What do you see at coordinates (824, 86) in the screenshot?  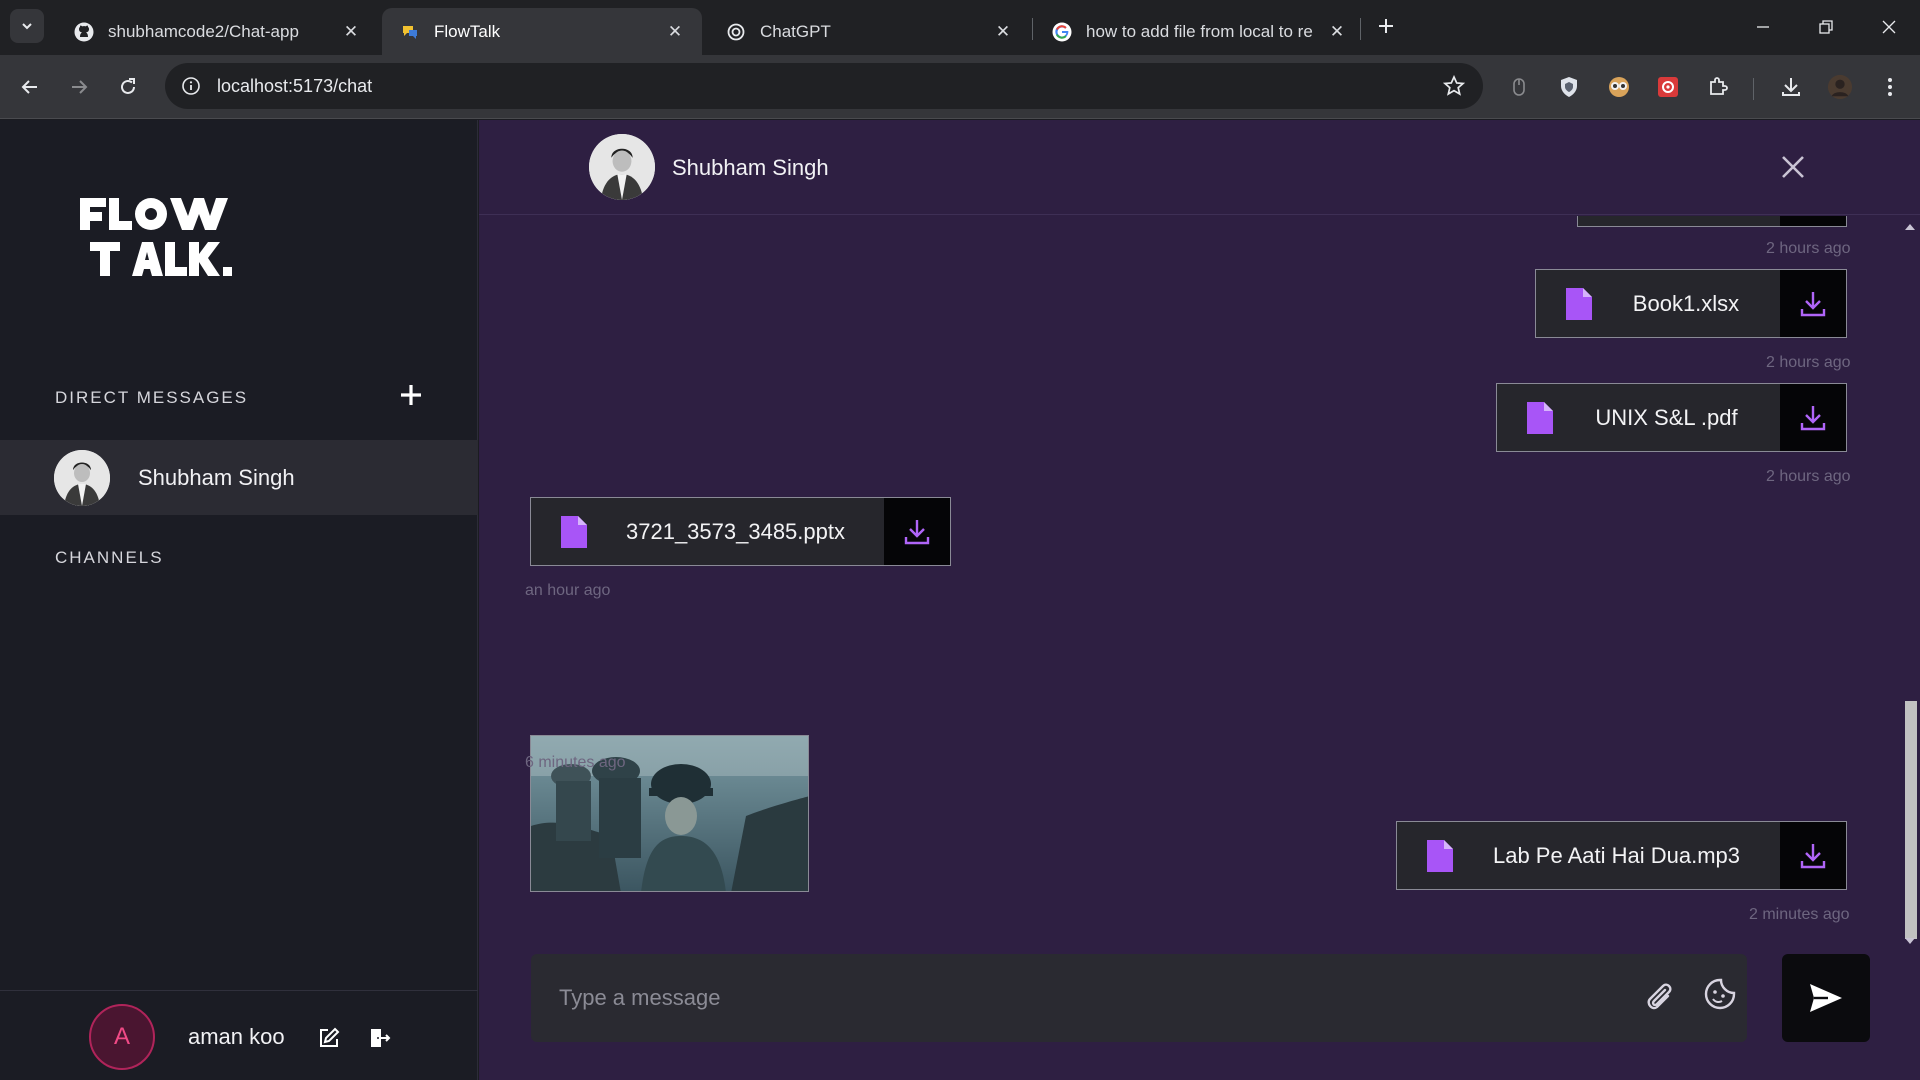 I see `address-bar: localhost:5173/chat` at bounding box center [824, 86].